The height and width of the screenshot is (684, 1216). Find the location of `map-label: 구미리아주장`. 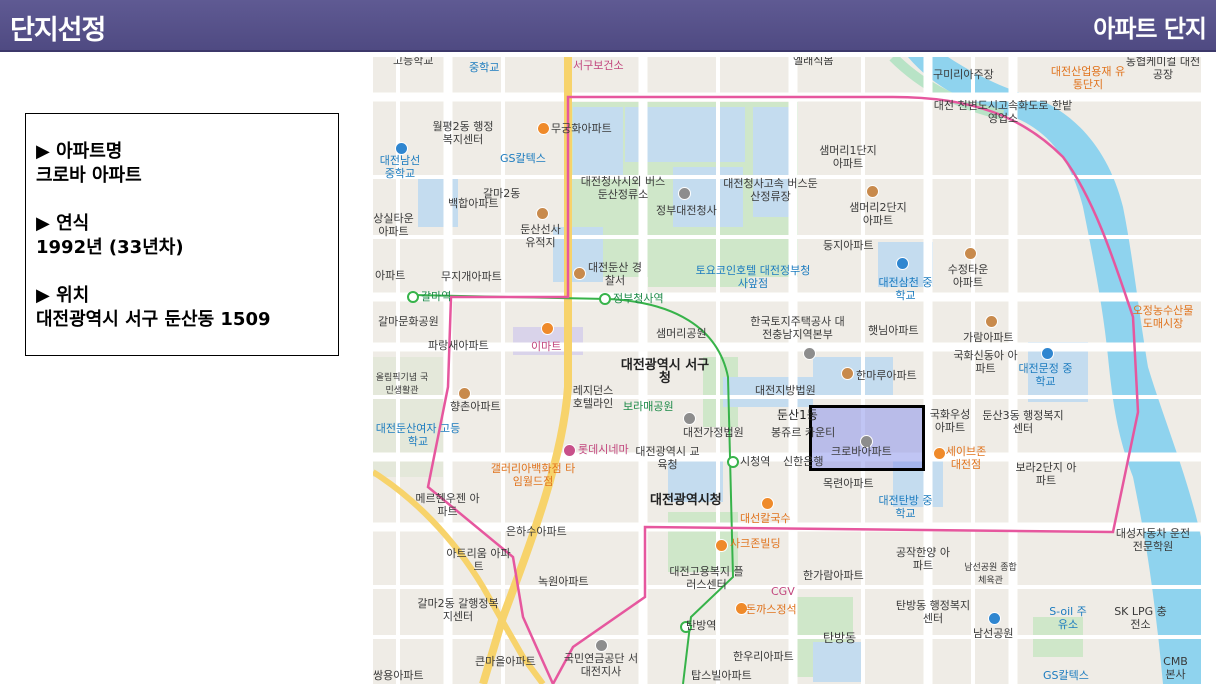

map-label: 구미리아주장 is located at coordinates (963, 74).